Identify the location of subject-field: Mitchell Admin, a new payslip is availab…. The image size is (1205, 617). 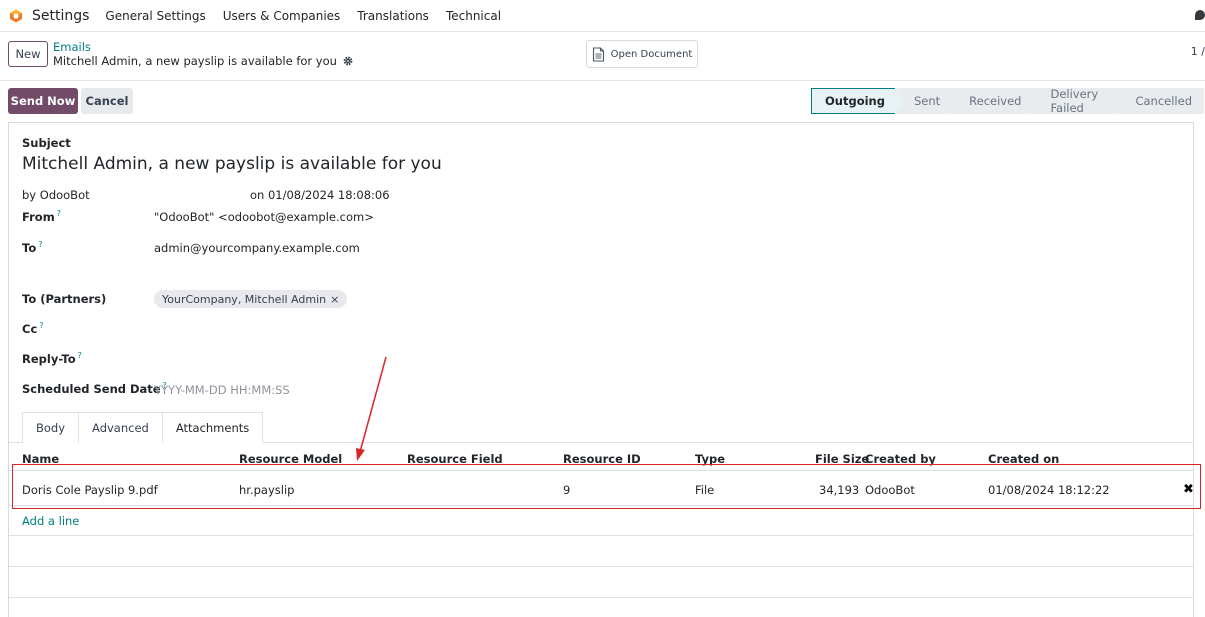
(232, 164).